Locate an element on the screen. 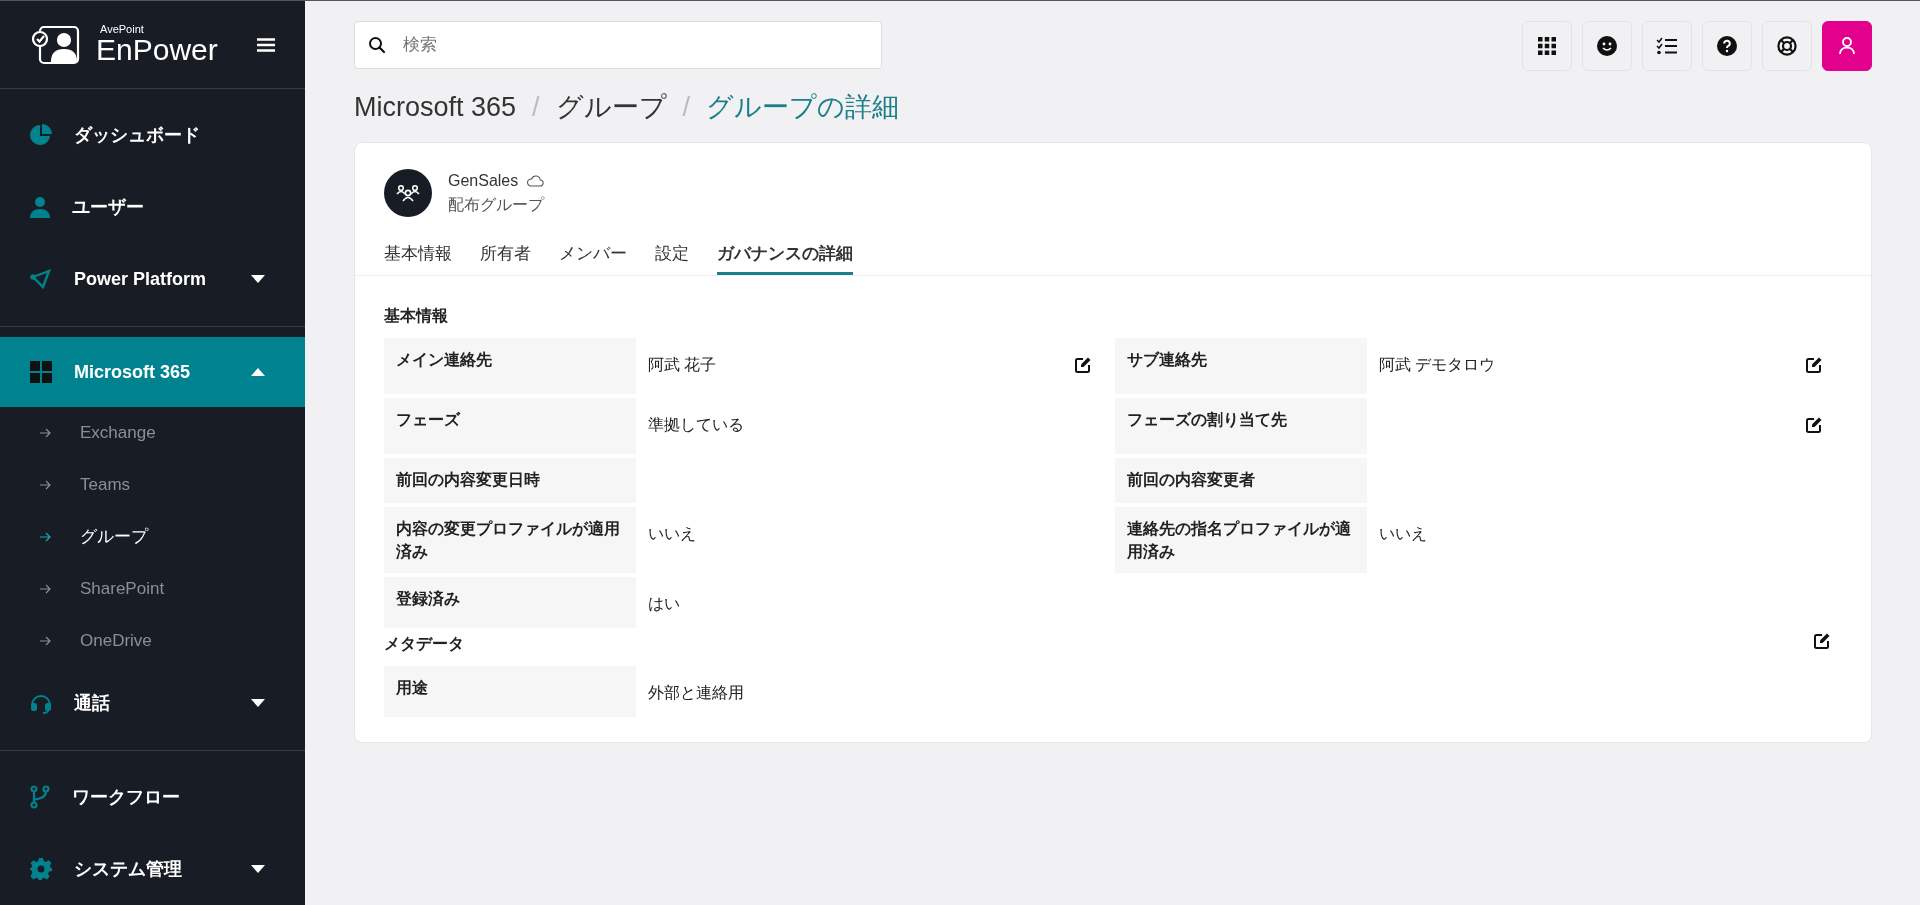 Image resolution: width=1920 pixels, height=905 pixels. field-label: メイン連絡先 is located at coordinates (510, 366).